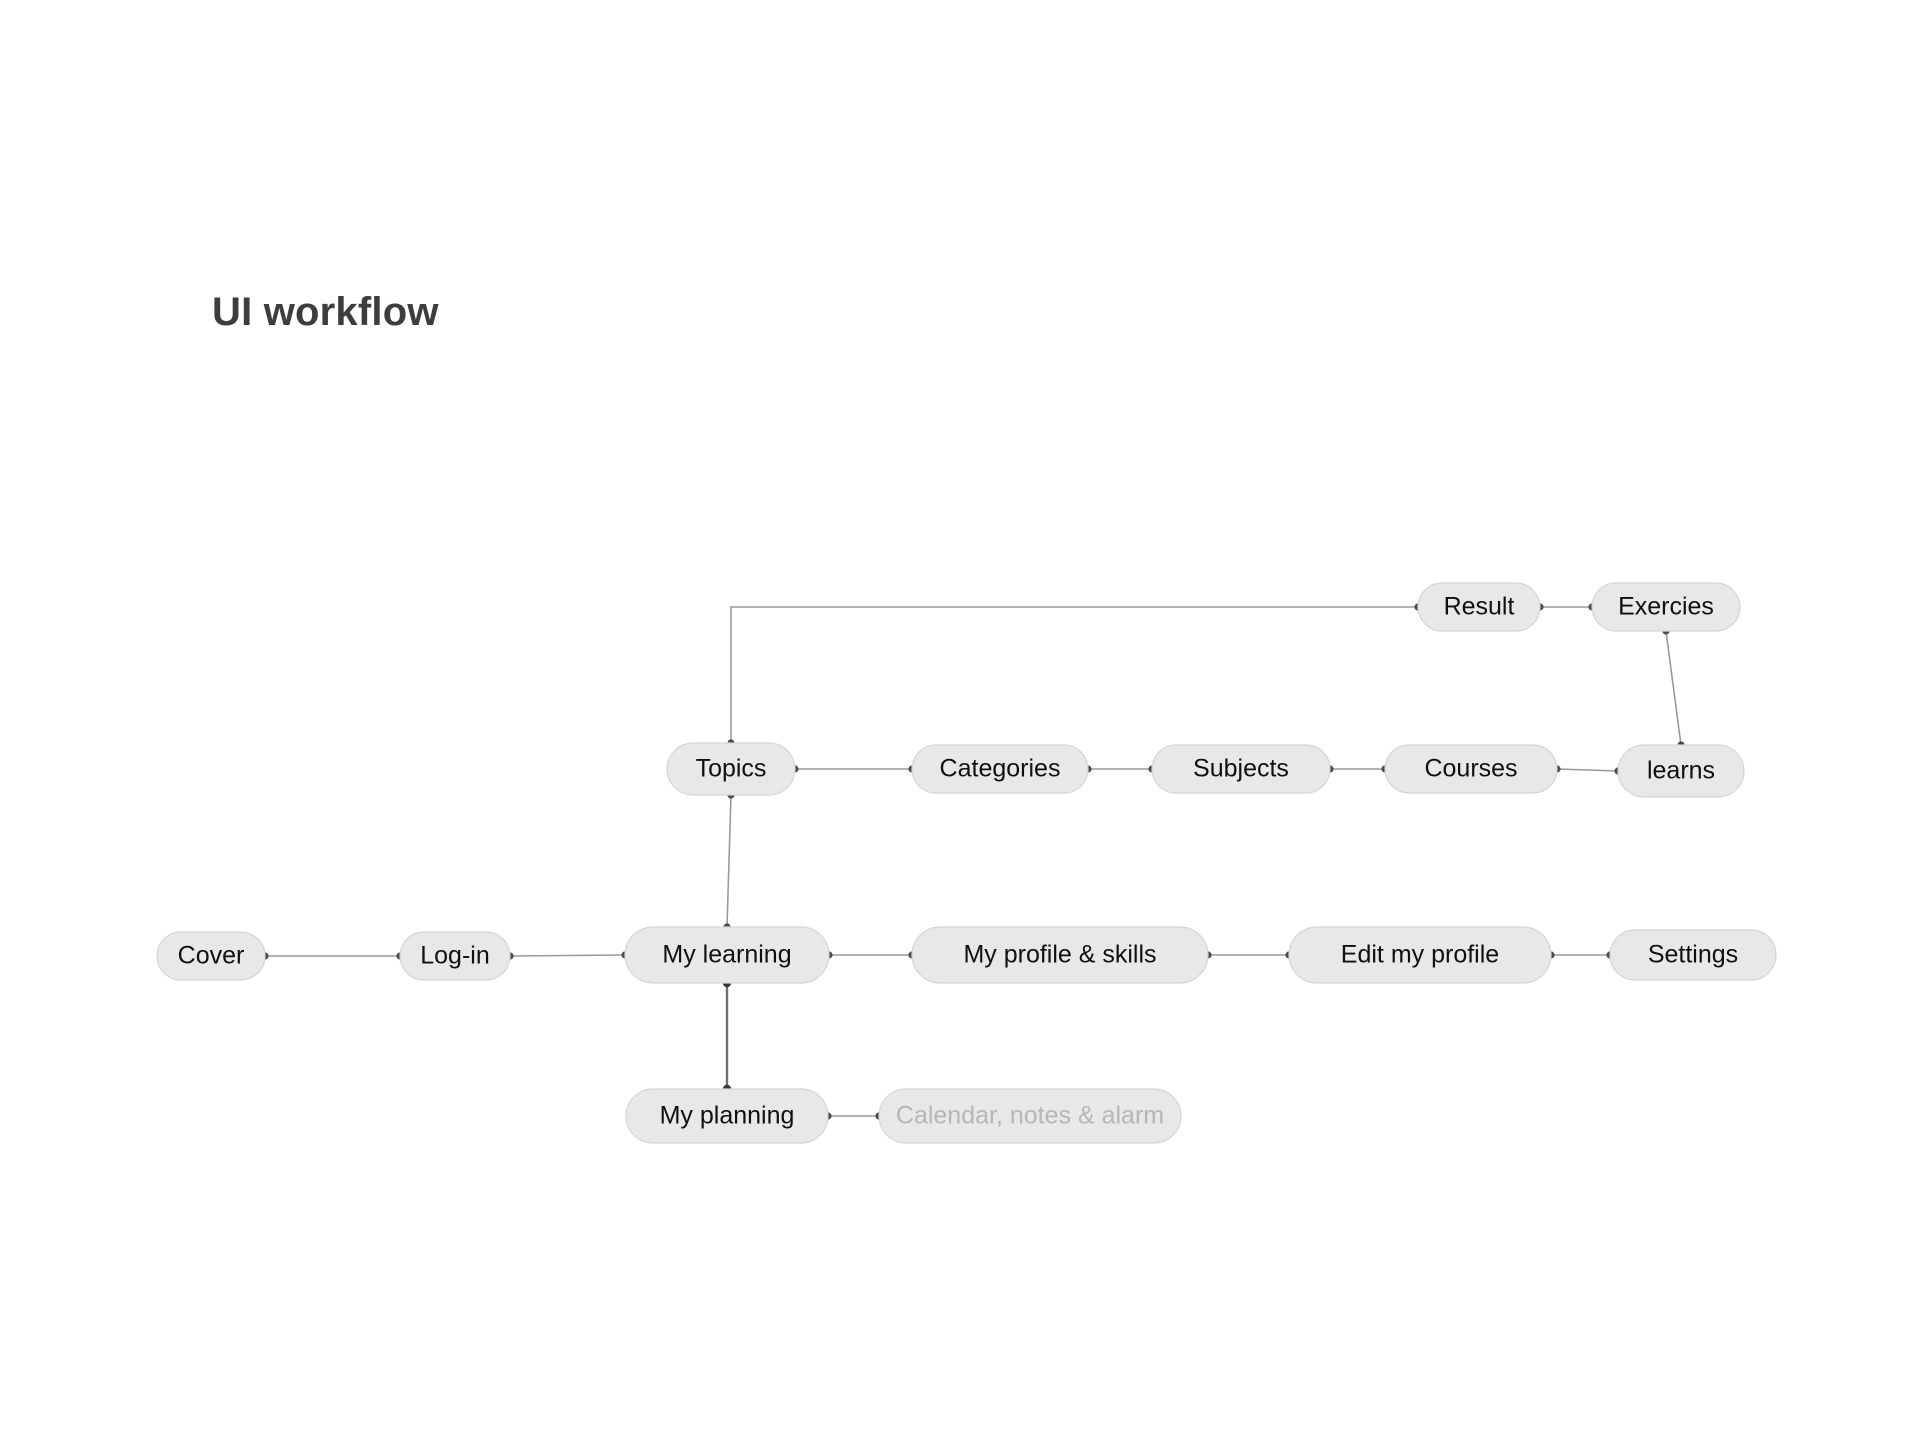  I want to click on node-login: Log-in, so click(455, 956).